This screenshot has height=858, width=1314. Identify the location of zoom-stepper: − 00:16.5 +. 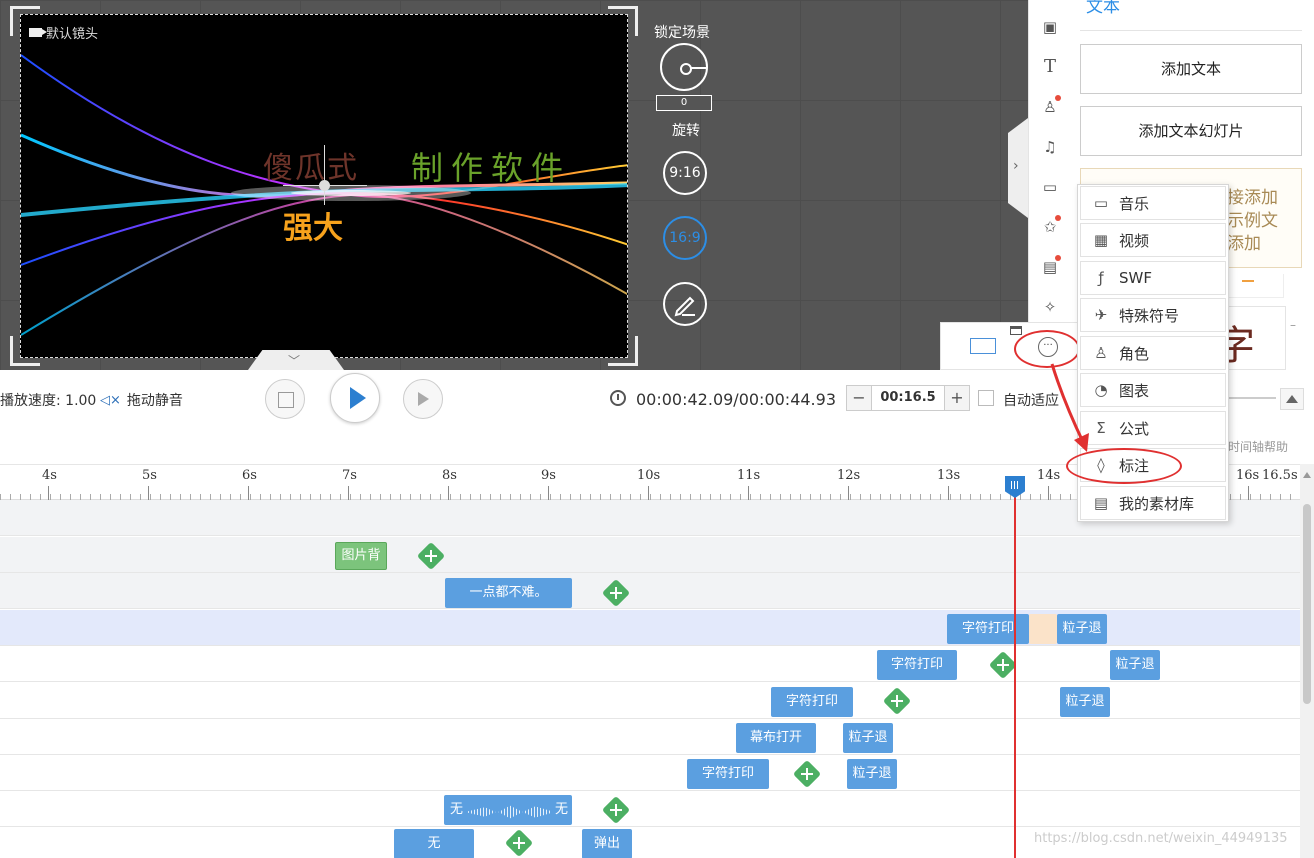
(908, 398).